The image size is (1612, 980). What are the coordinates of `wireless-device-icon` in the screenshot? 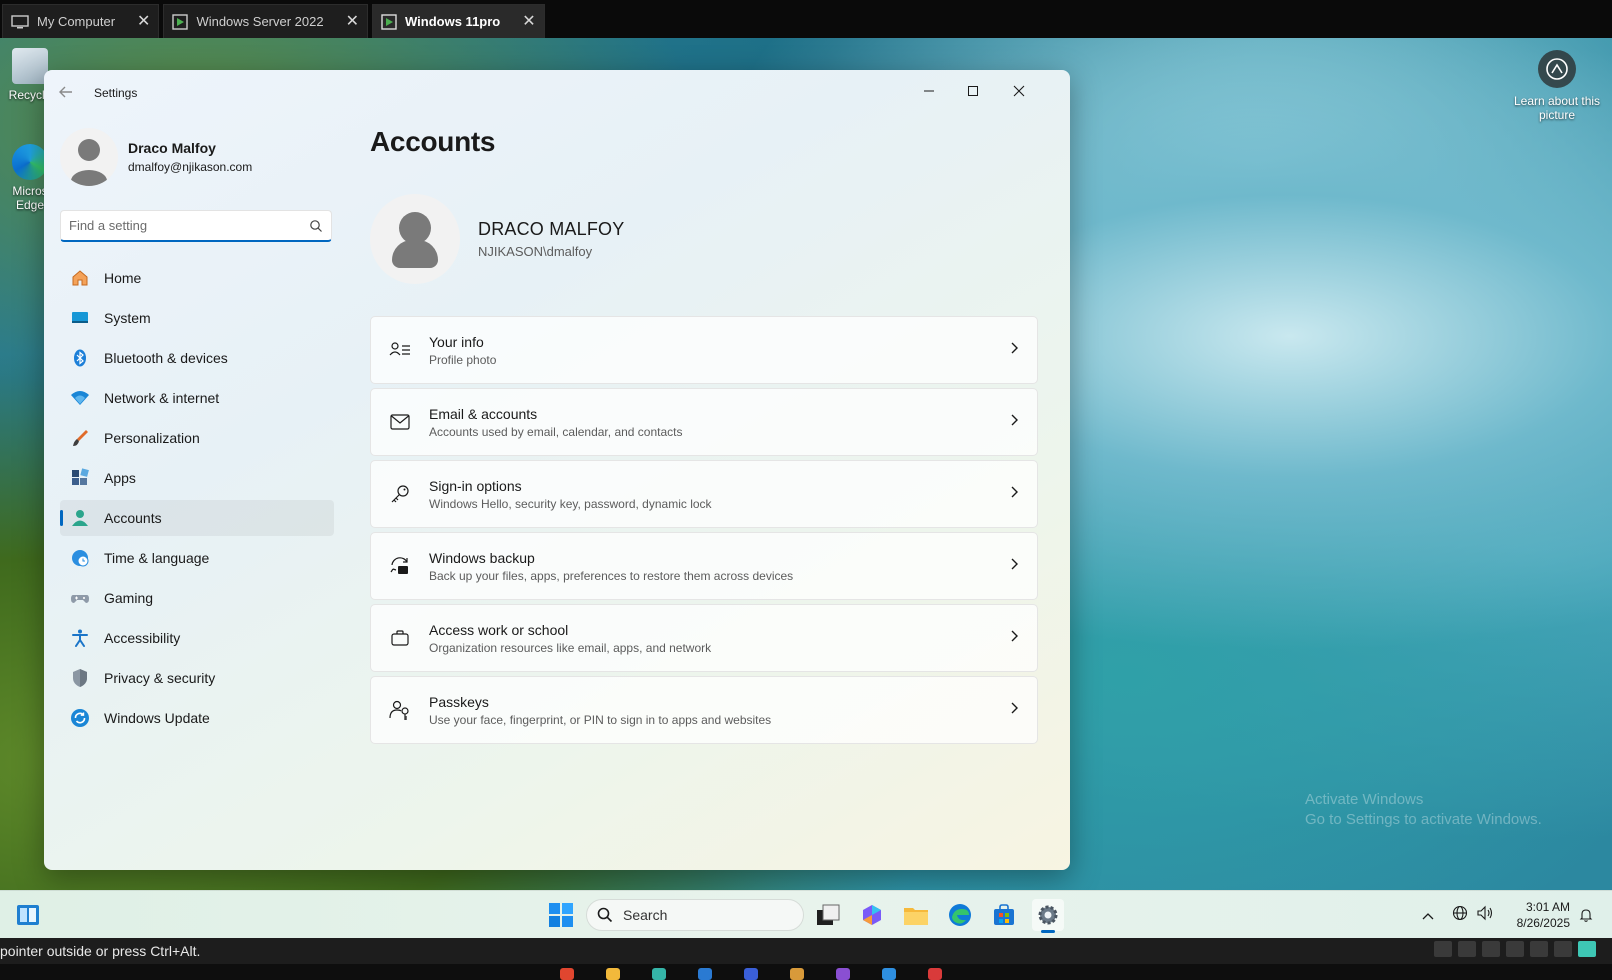 It's located at (1563, 949).